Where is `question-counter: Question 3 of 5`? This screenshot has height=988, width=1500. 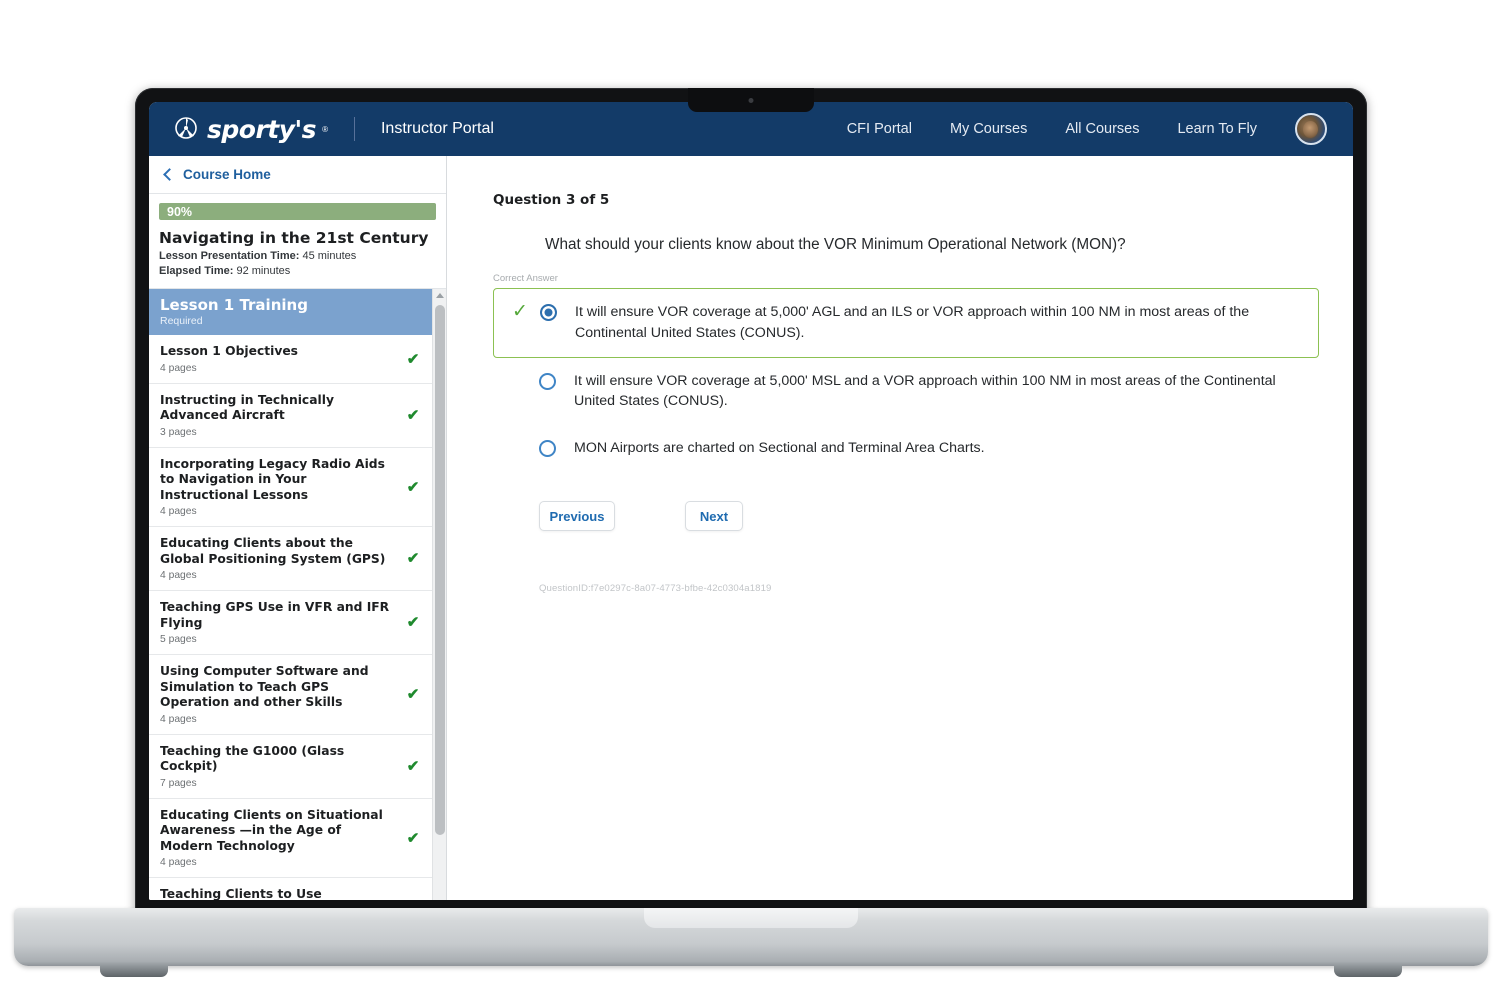
question-counter: Question 3 of 5 is located at coordinates (551, 200).